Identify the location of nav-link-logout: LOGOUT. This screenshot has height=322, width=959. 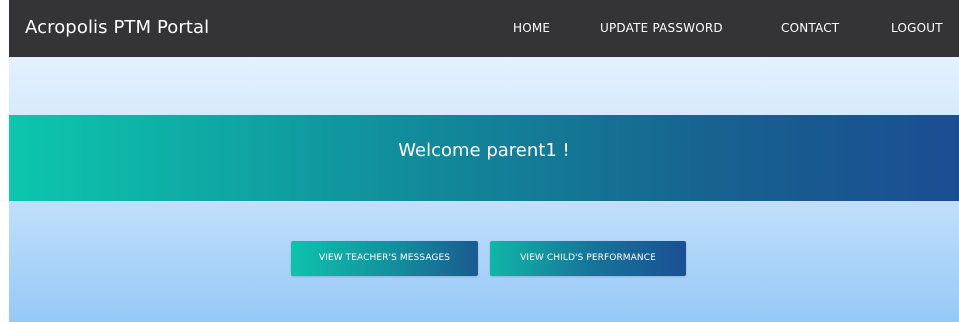
(917, 28).